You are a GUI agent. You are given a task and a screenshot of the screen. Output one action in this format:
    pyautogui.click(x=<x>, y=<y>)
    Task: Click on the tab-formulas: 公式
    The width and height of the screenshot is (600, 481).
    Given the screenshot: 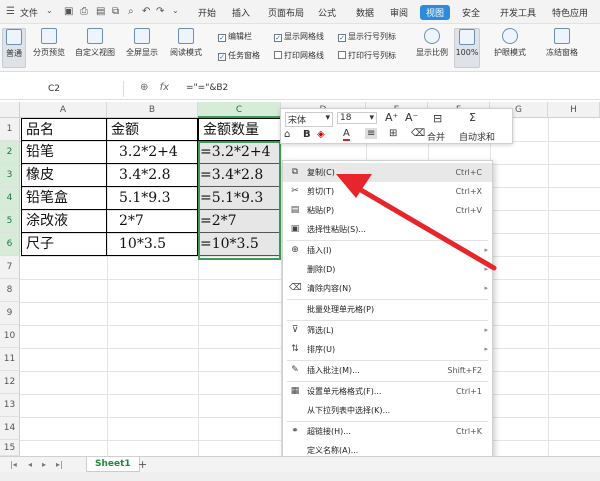 What is the action you would take?
    pyautogui.click(x=327, y=12)
    